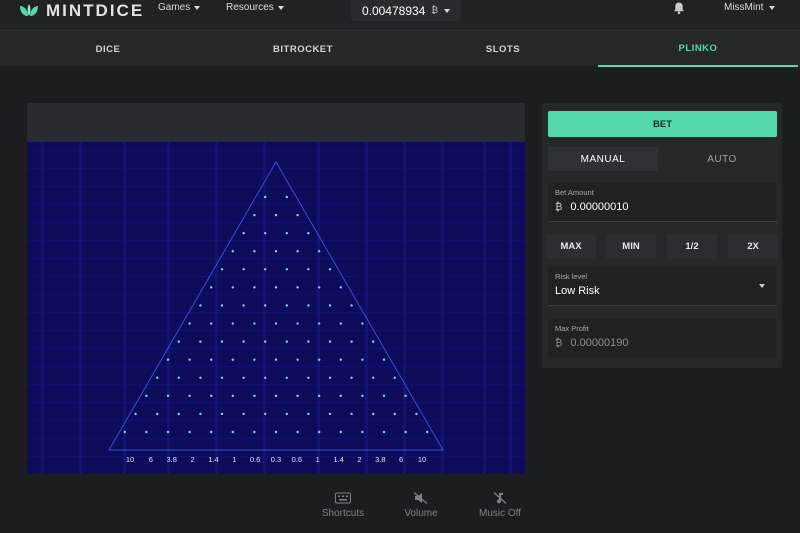  Describe the element at coordinates (421, 505) in the screenshot. I see `volume-button: Volume` at that location.